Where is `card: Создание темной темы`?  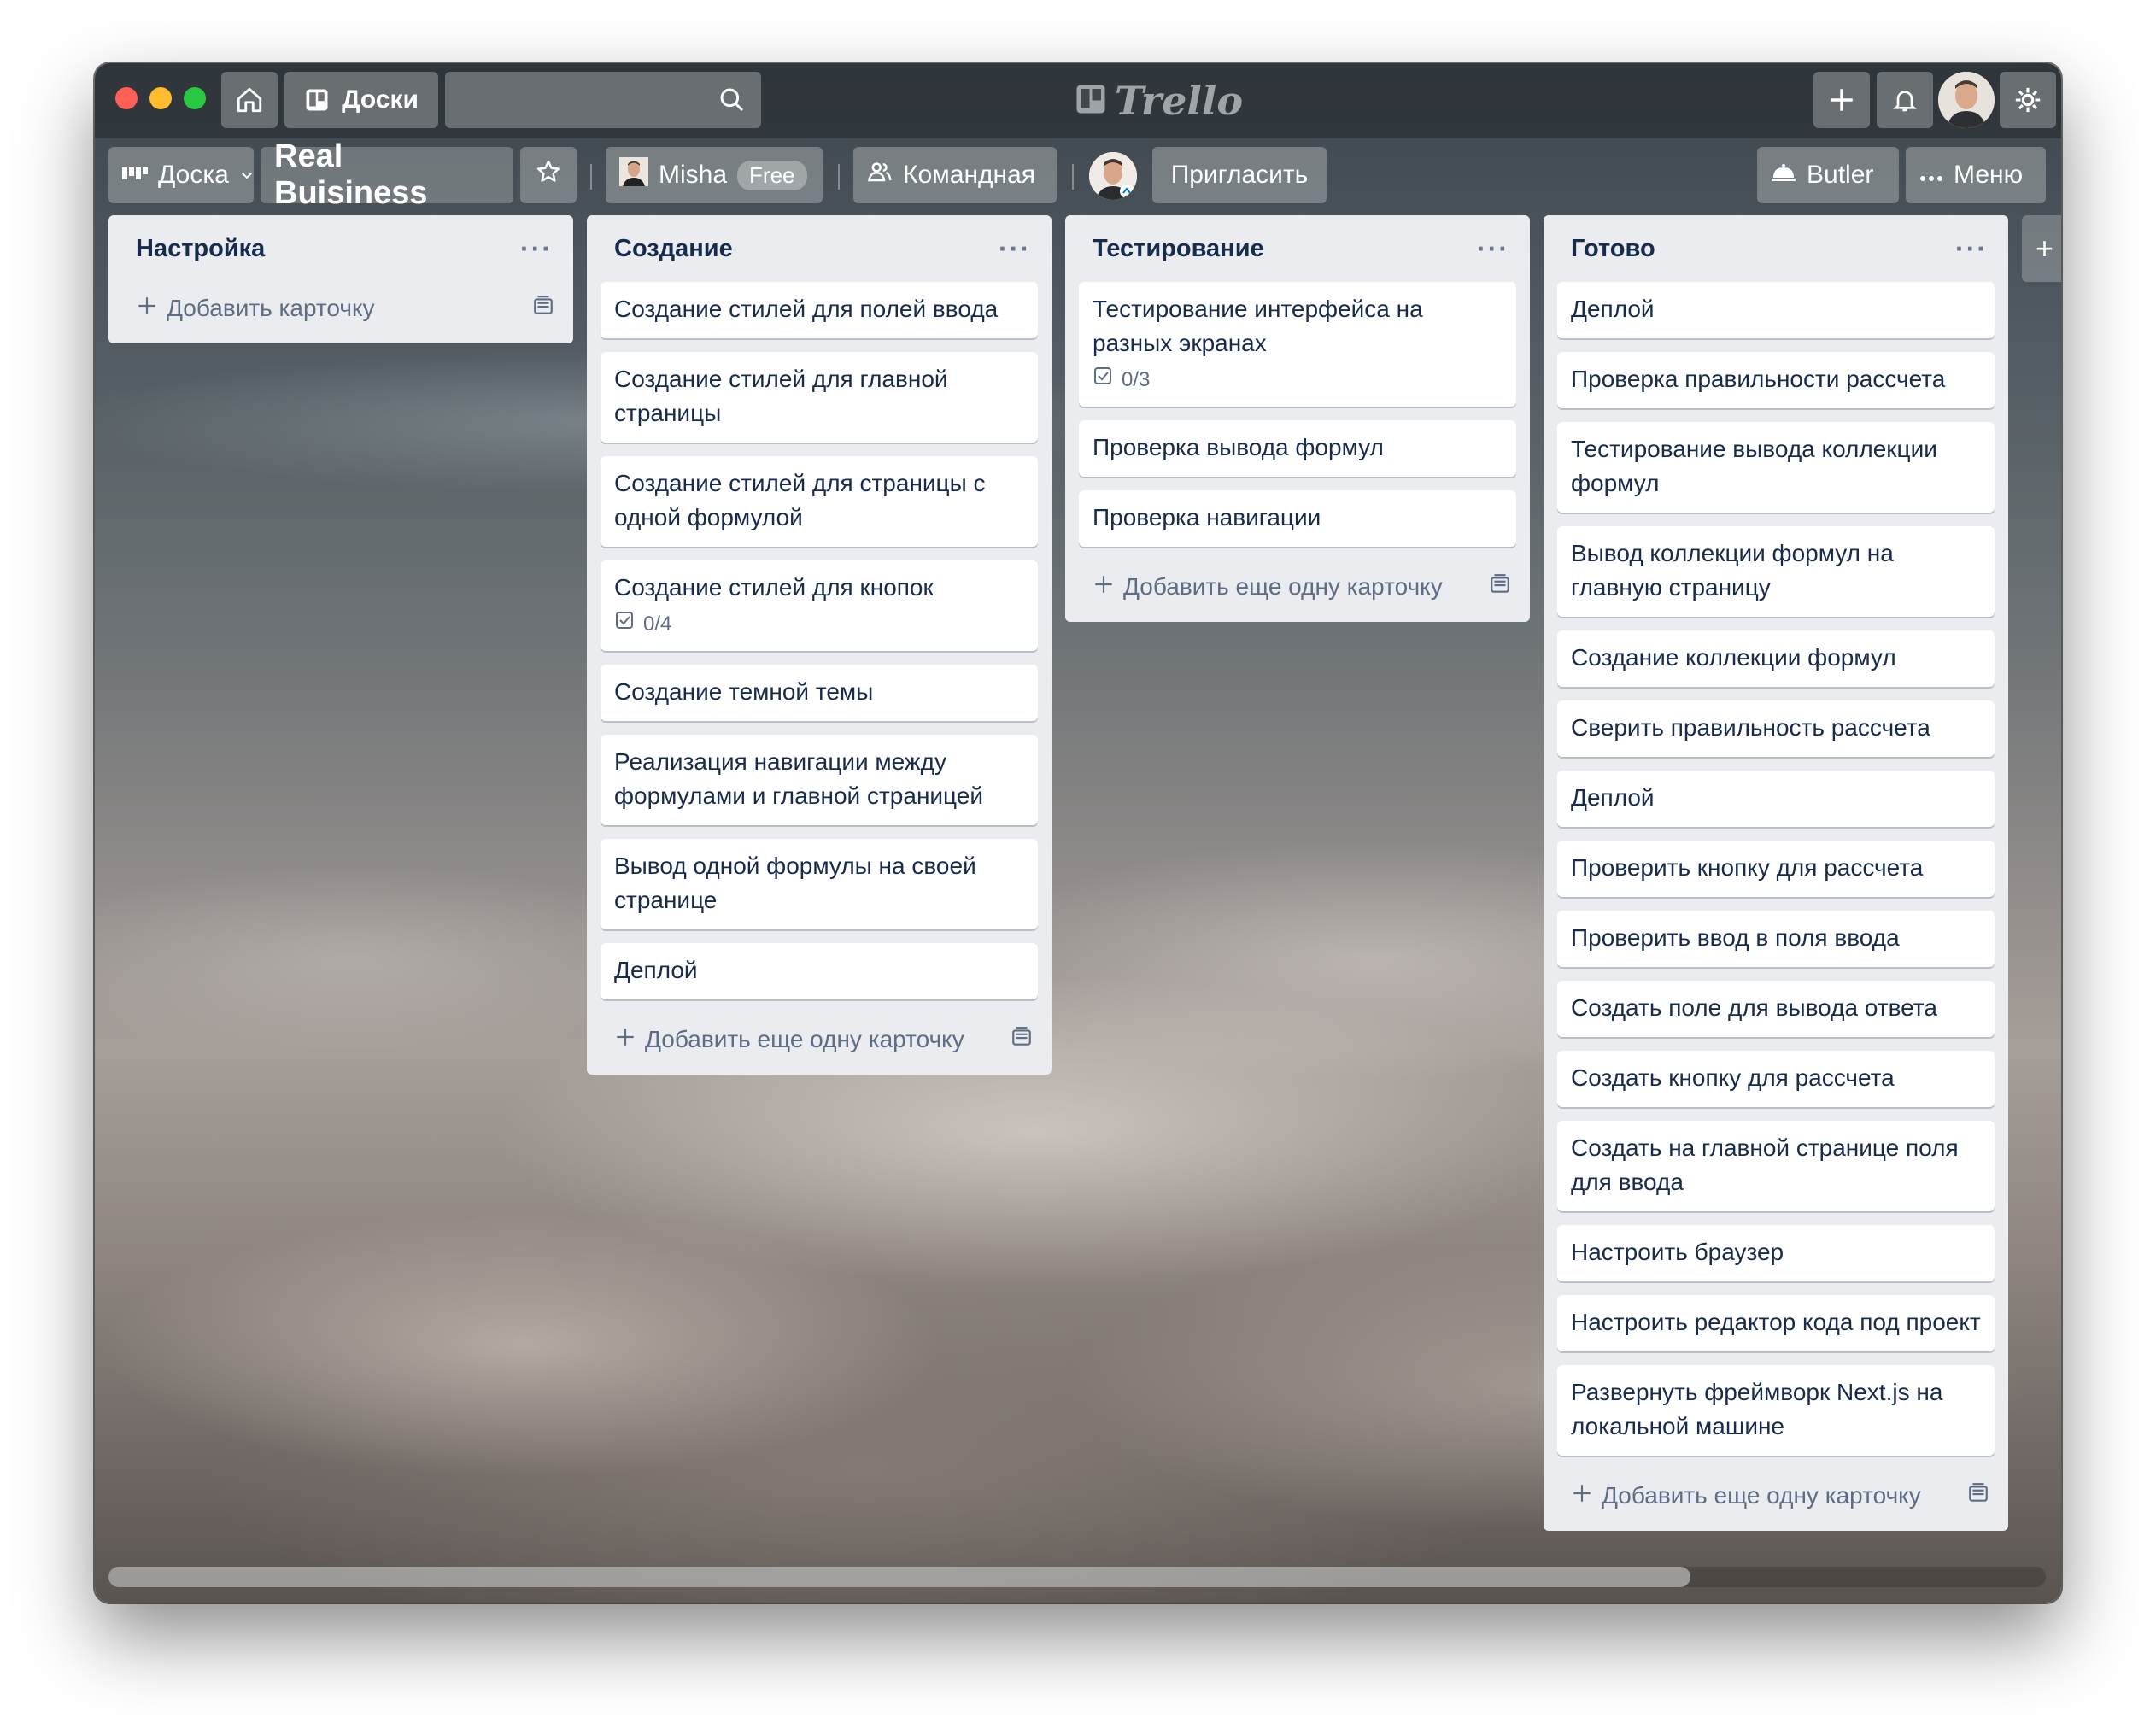
card: Создание темной темы is located at coordinates (820, 693).